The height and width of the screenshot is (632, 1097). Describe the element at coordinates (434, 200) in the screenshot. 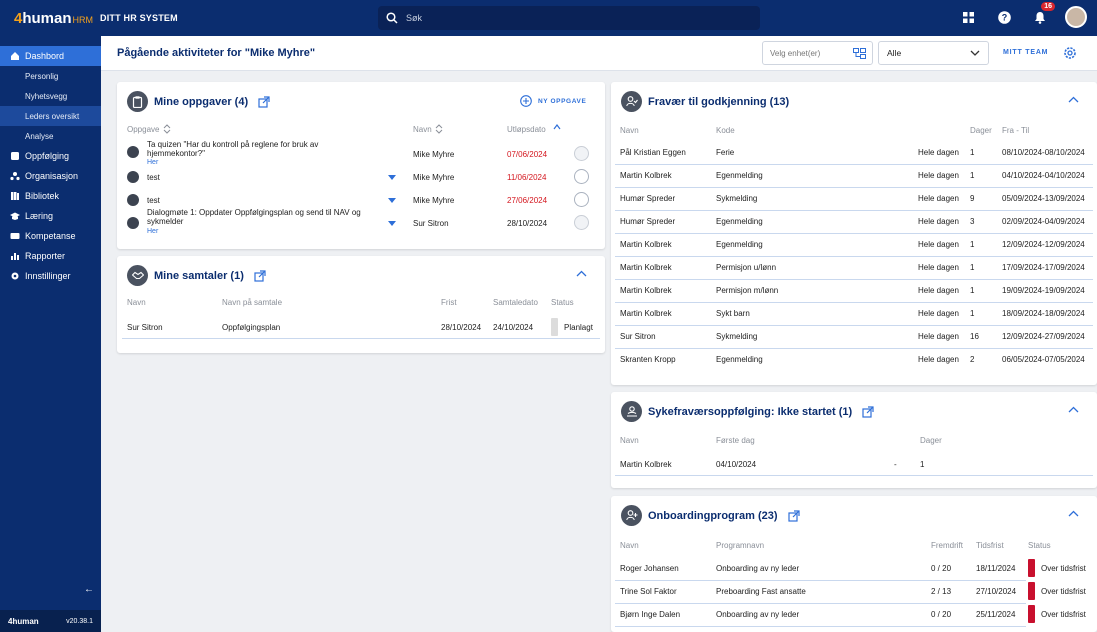

I see `task-assignee: Mike Myhre` at that location.